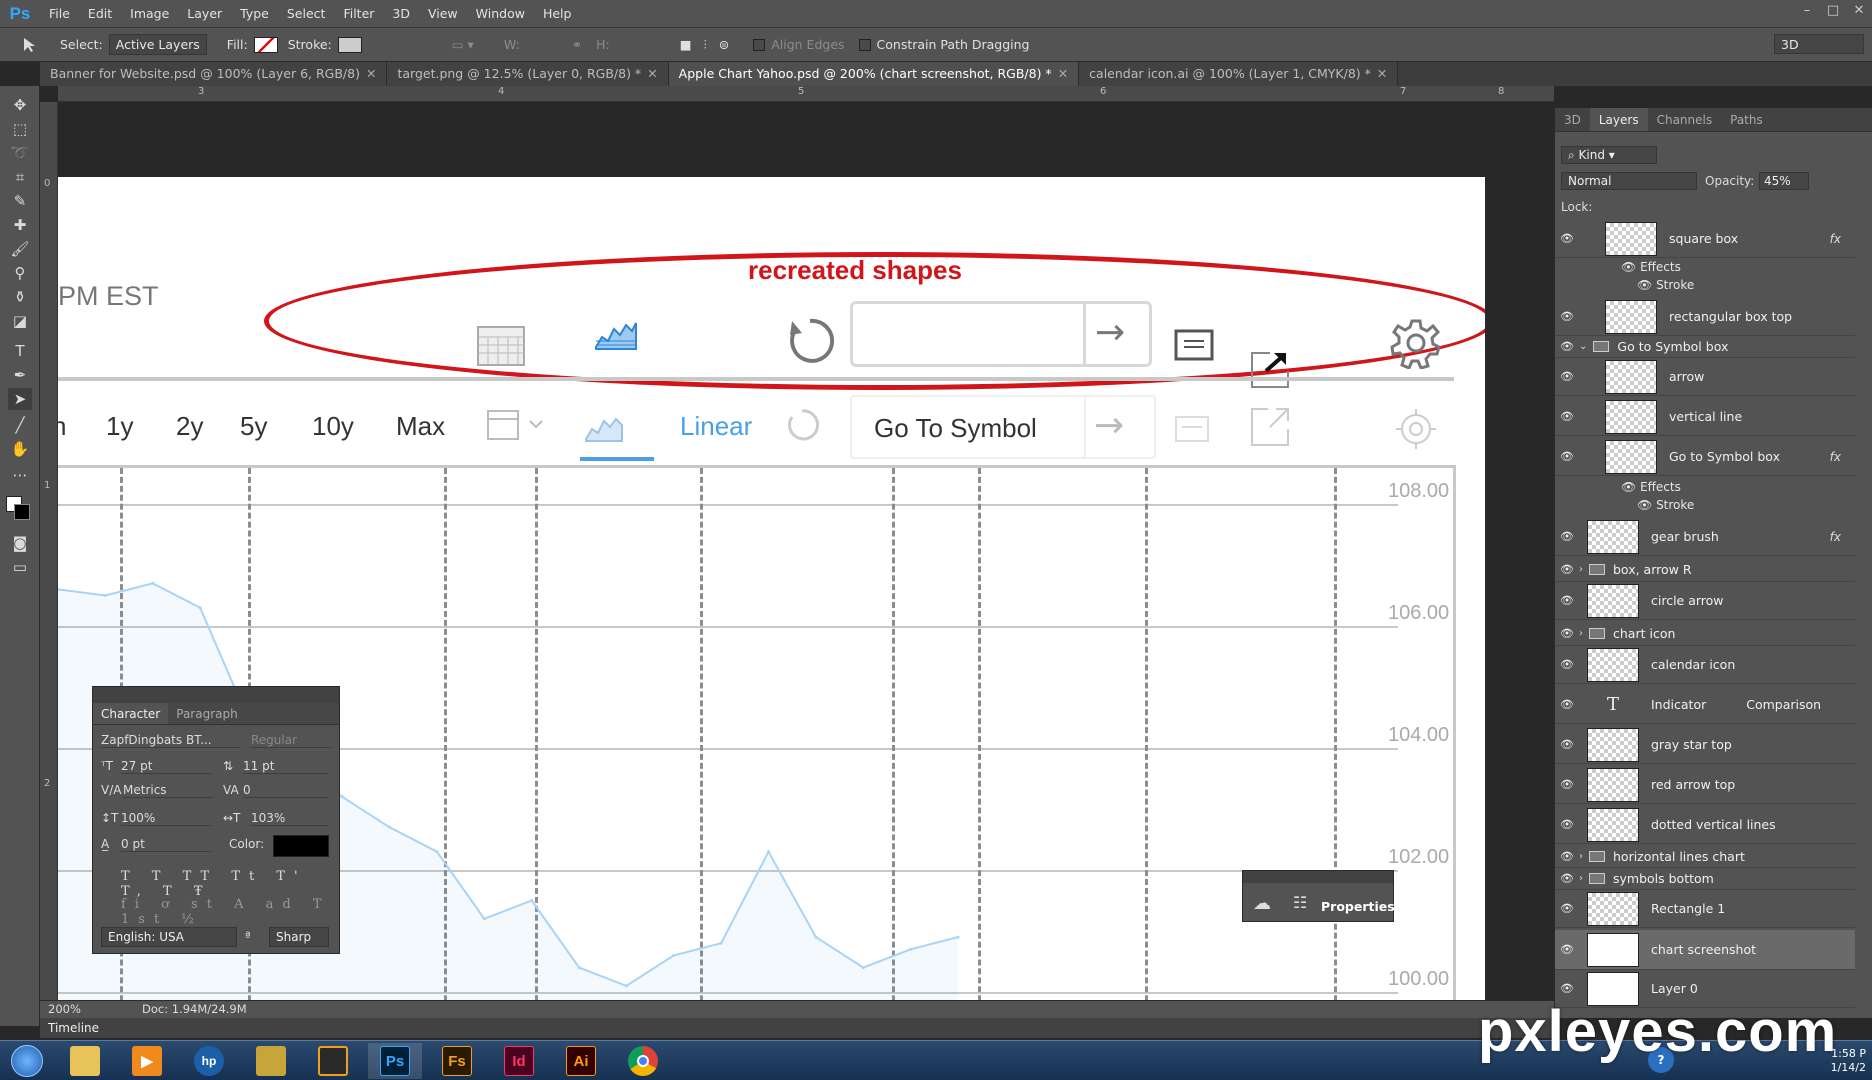 This screenshot has height=1080, width=1872. Describe the element at coordinates (604, 428) in the screenshot. I see `chart-type-icon` at that location.